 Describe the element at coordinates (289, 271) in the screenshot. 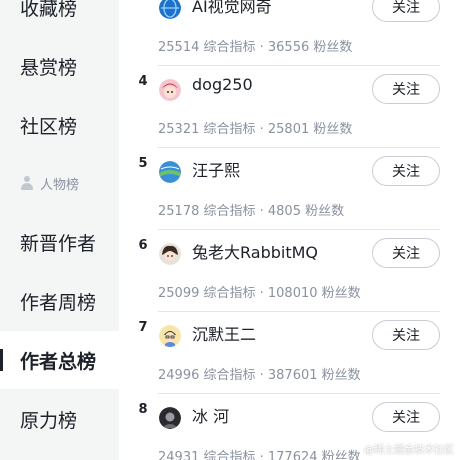

I see `author-row: 6 兔老大RabbitMQ 关注 25099 综合指标 · 108010 粉丝数` at that location.